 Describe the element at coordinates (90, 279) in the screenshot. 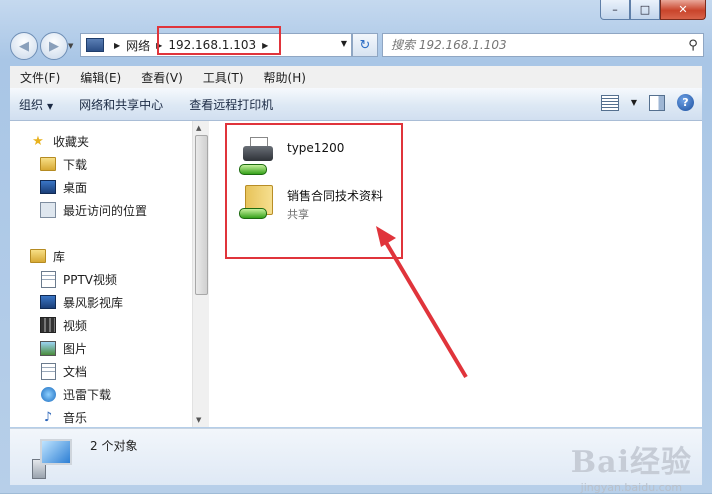

I see `sidebar-item-label: PPTV视频` at that location.